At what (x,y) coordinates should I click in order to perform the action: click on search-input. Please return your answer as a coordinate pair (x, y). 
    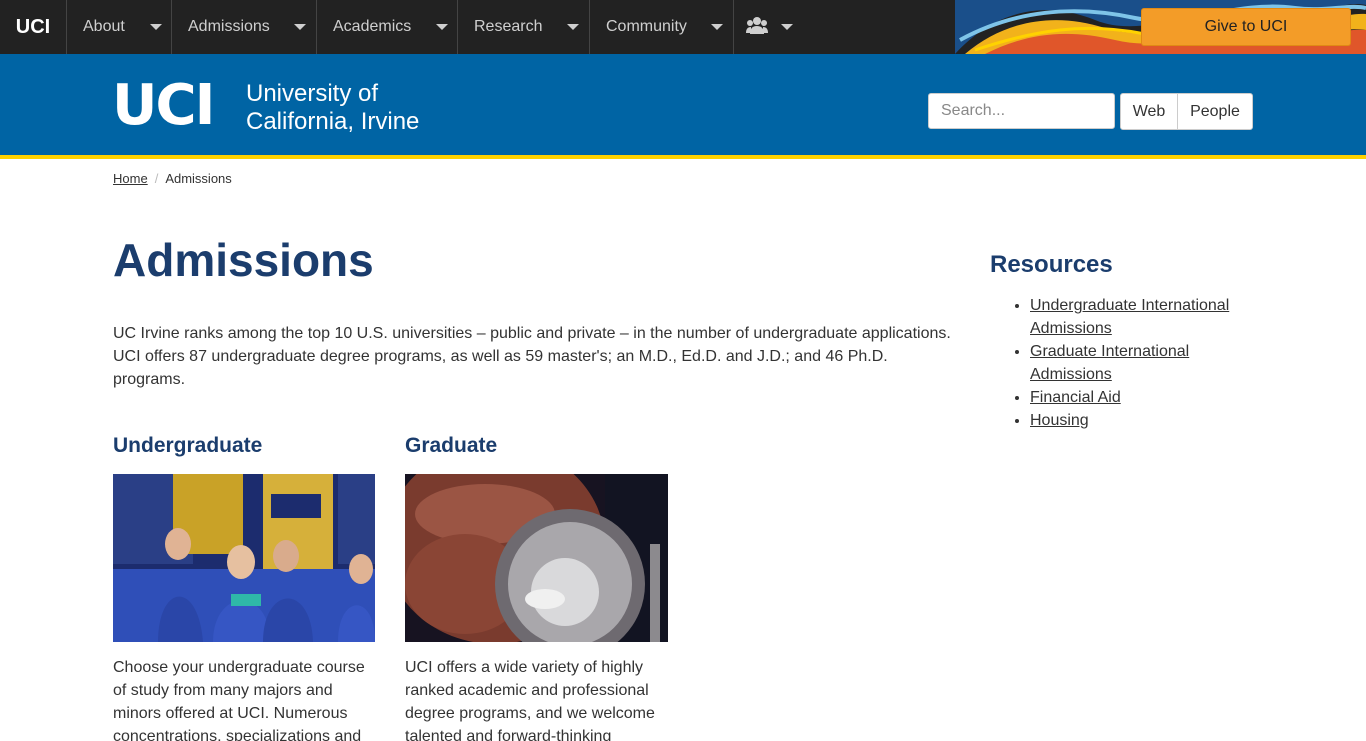
    Looking at the image, I should click on (1021, 111).